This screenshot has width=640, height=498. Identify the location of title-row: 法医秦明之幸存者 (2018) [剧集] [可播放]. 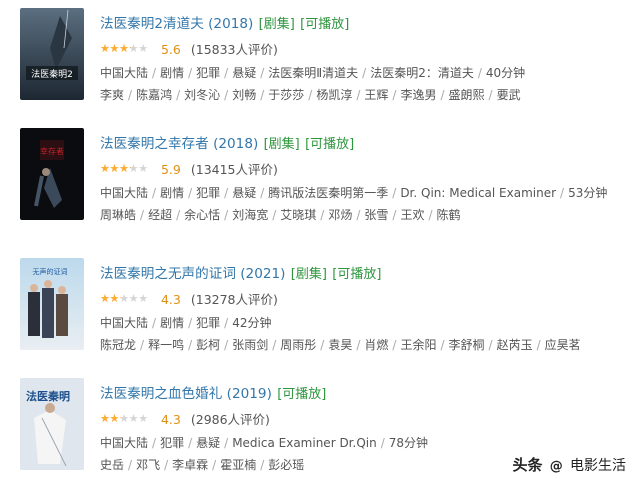
(227, 143).